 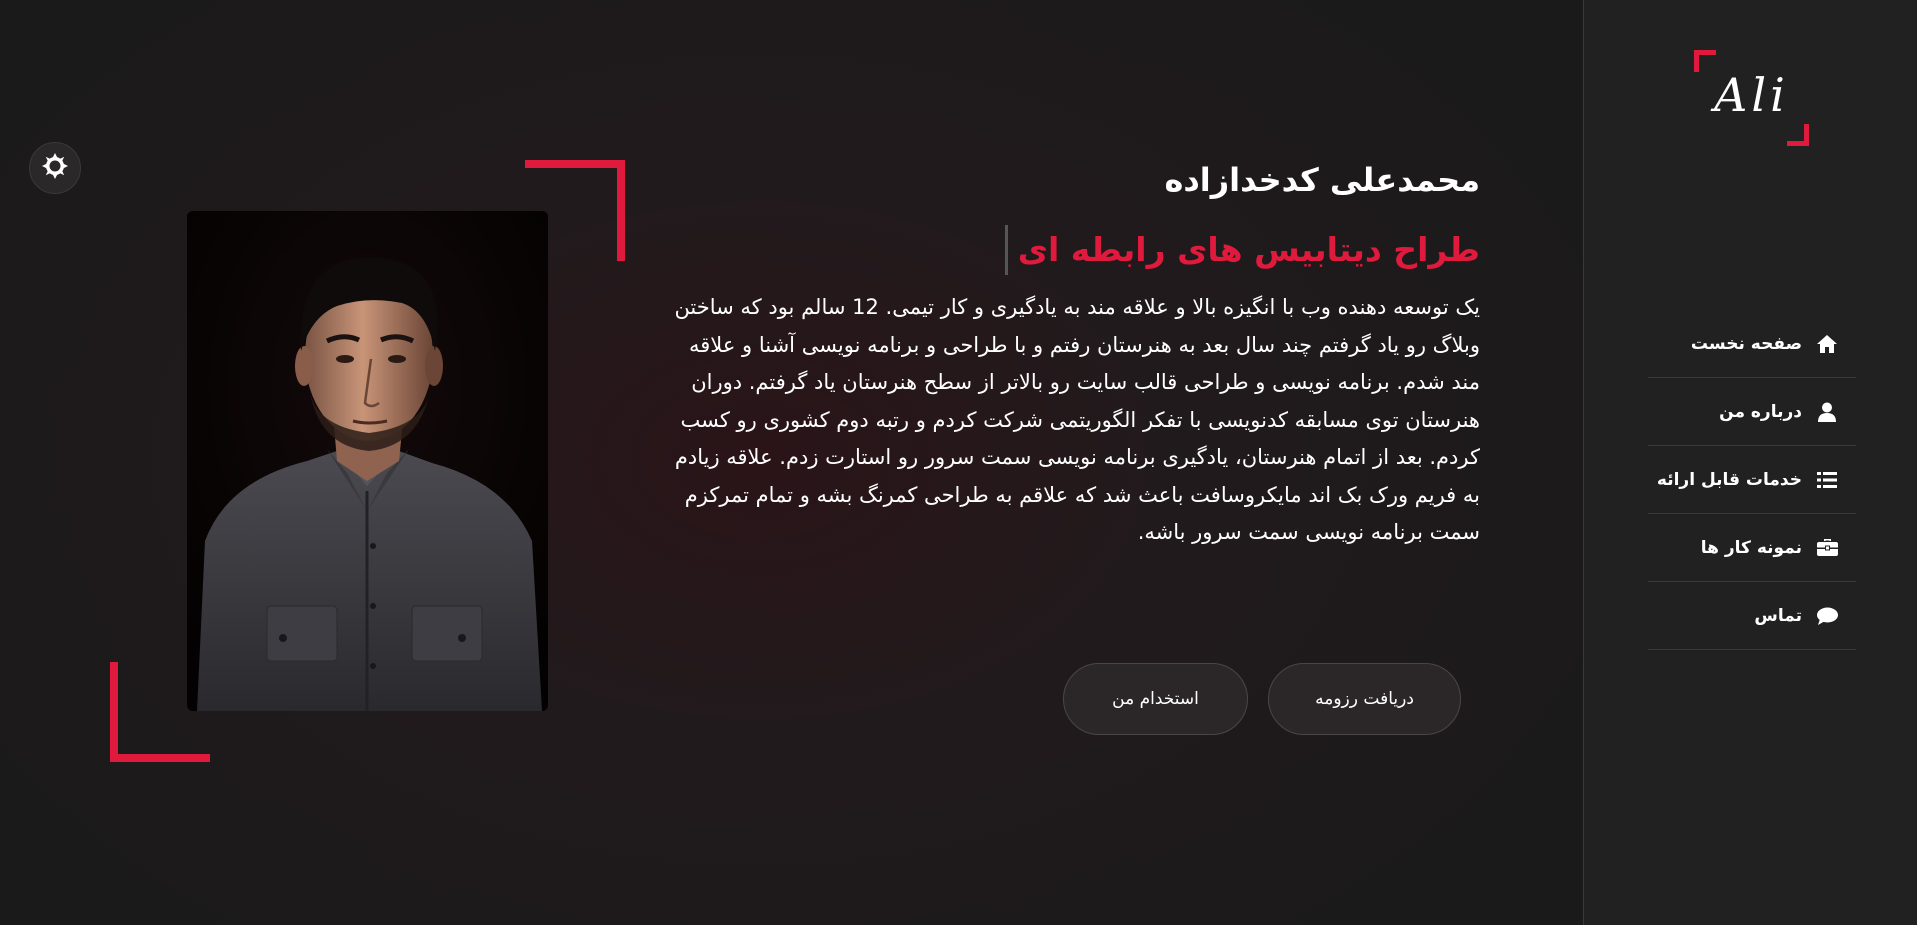 What do you see at coordinates (1746, 343) in the screenshot?
I see `nav-item-label: صفحه نخست` at bounding box center [1746, 343].